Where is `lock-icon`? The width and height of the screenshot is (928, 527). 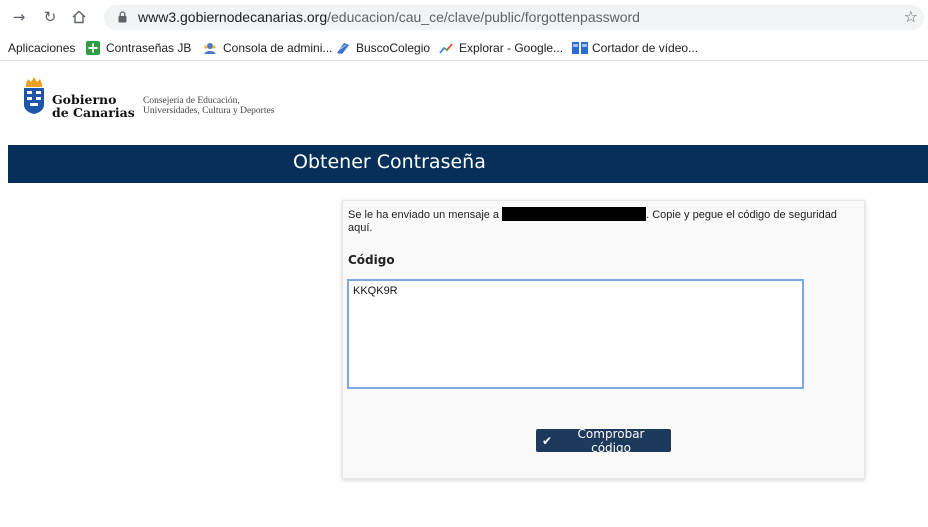
lock-icon is located at coordinates (122, 17).